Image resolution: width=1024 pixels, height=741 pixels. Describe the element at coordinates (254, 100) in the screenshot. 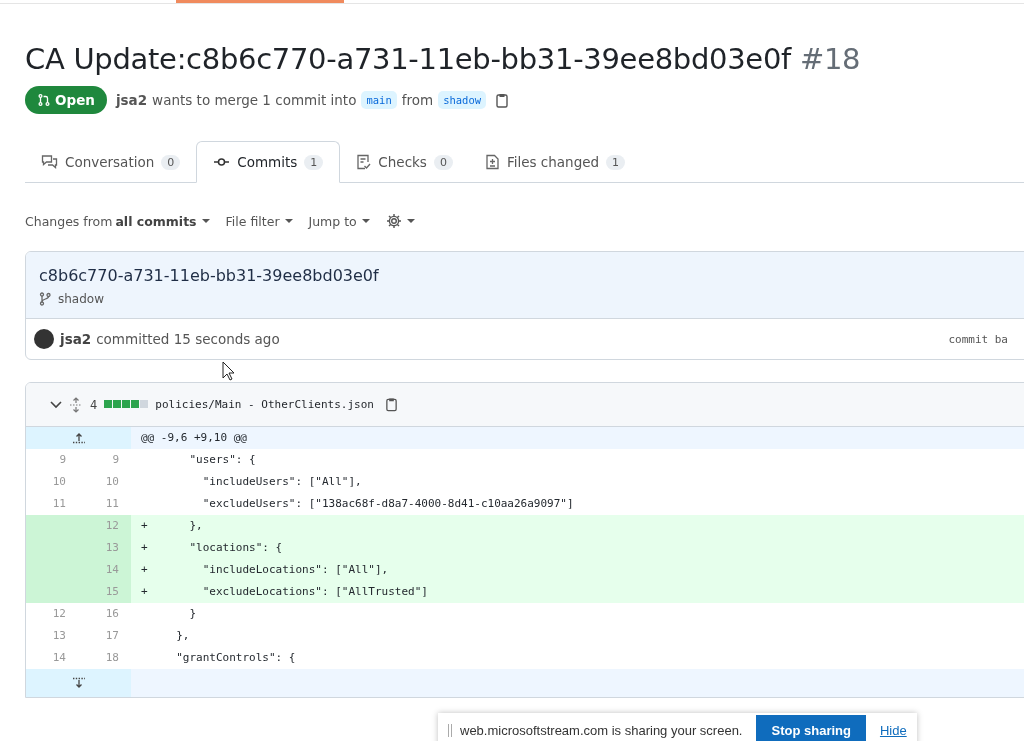

I see `merge-text: wants to merge 1 commit into` at that location.